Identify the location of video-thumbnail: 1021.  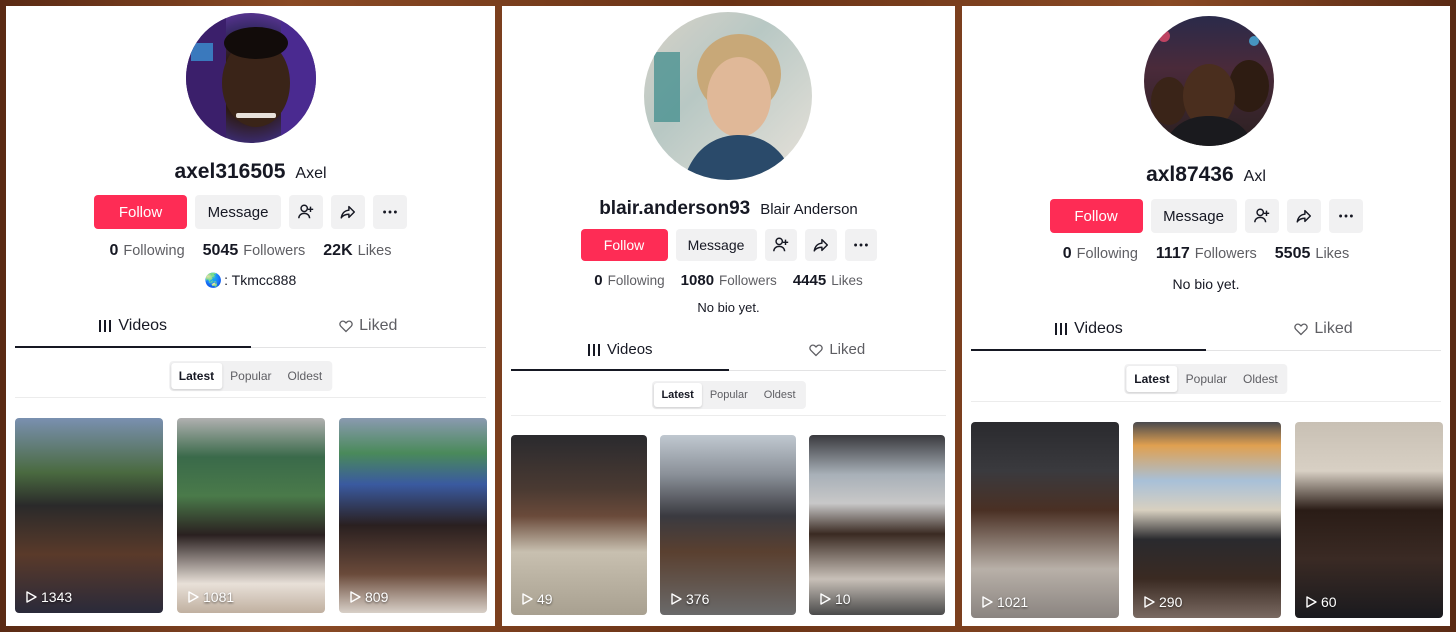
(1045, 520).